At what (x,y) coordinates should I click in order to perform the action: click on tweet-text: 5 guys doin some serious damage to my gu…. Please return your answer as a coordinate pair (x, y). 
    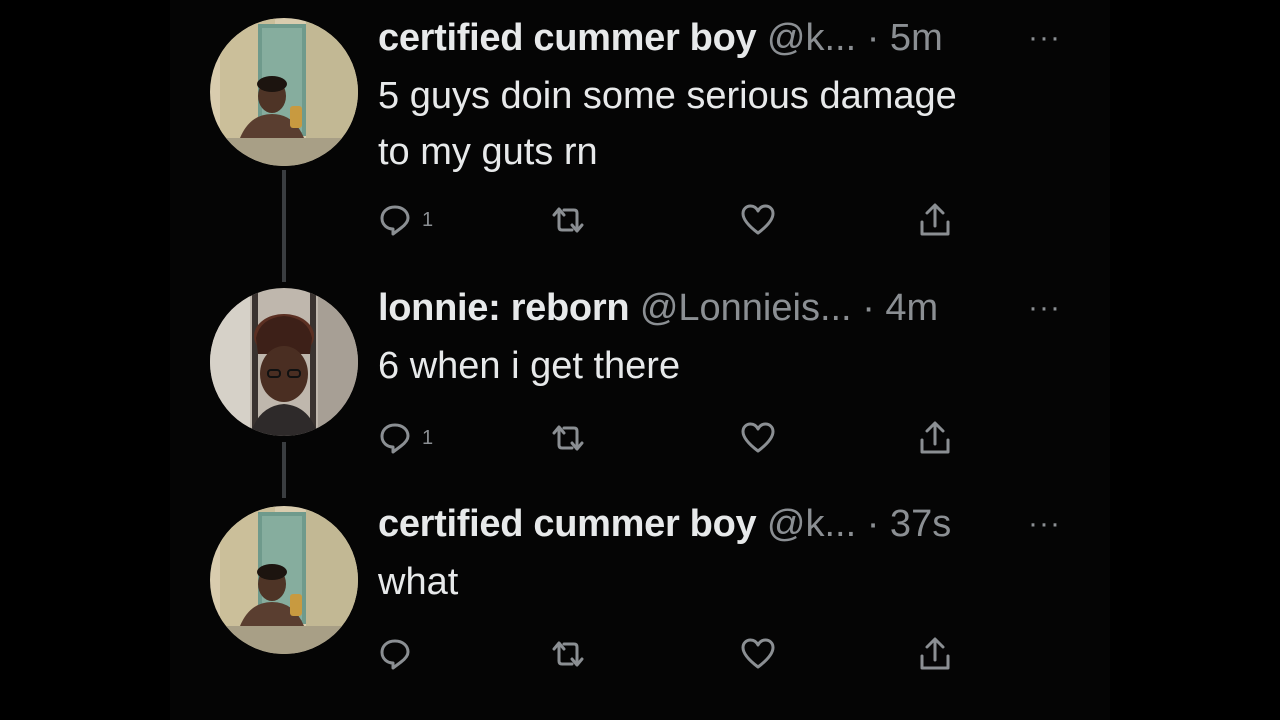
    Looking at the image, I should click on (667, 124).